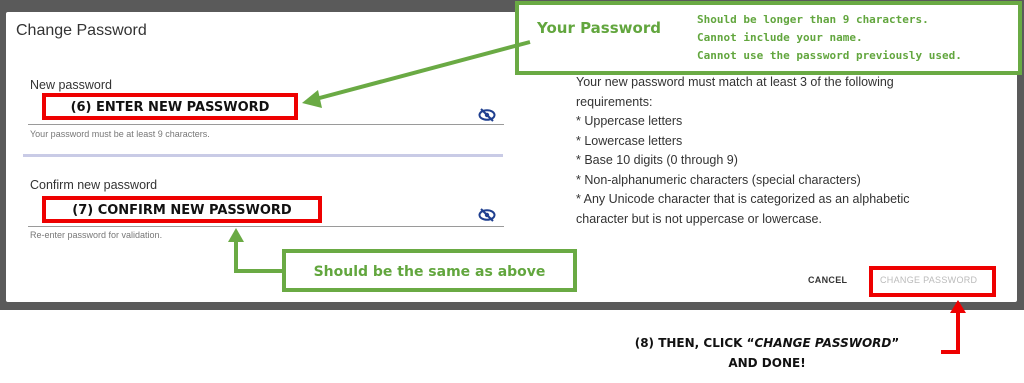  What do you see at coordinates (236, 235) in the screenshot?
I see `green-elbow-arrow-head` at bounding box center [236, 235].